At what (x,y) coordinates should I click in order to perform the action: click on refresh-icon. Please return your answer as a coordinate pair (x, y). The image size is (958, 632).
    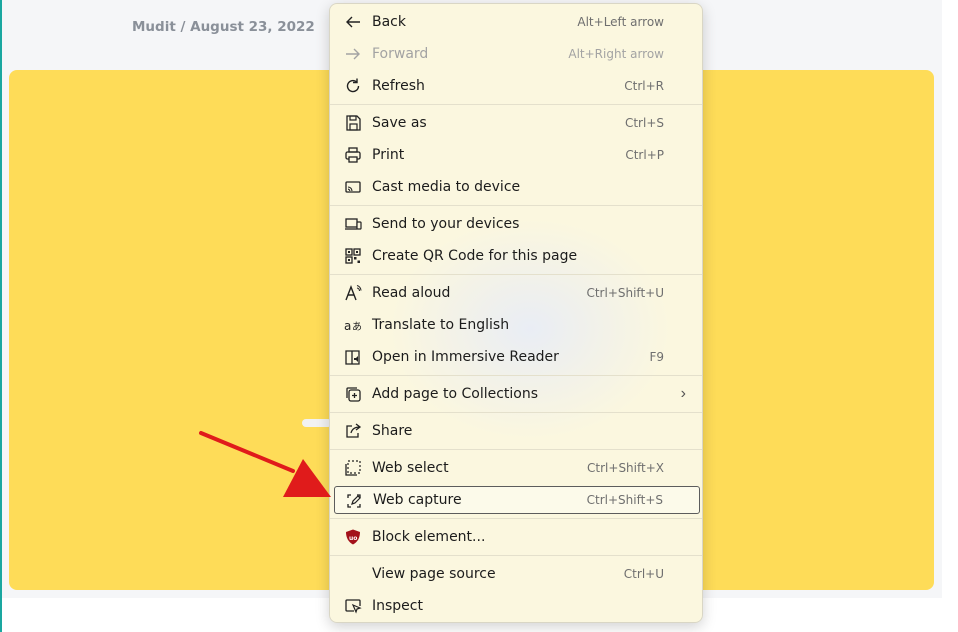
    Looking at the image, I should click on (353, 86).